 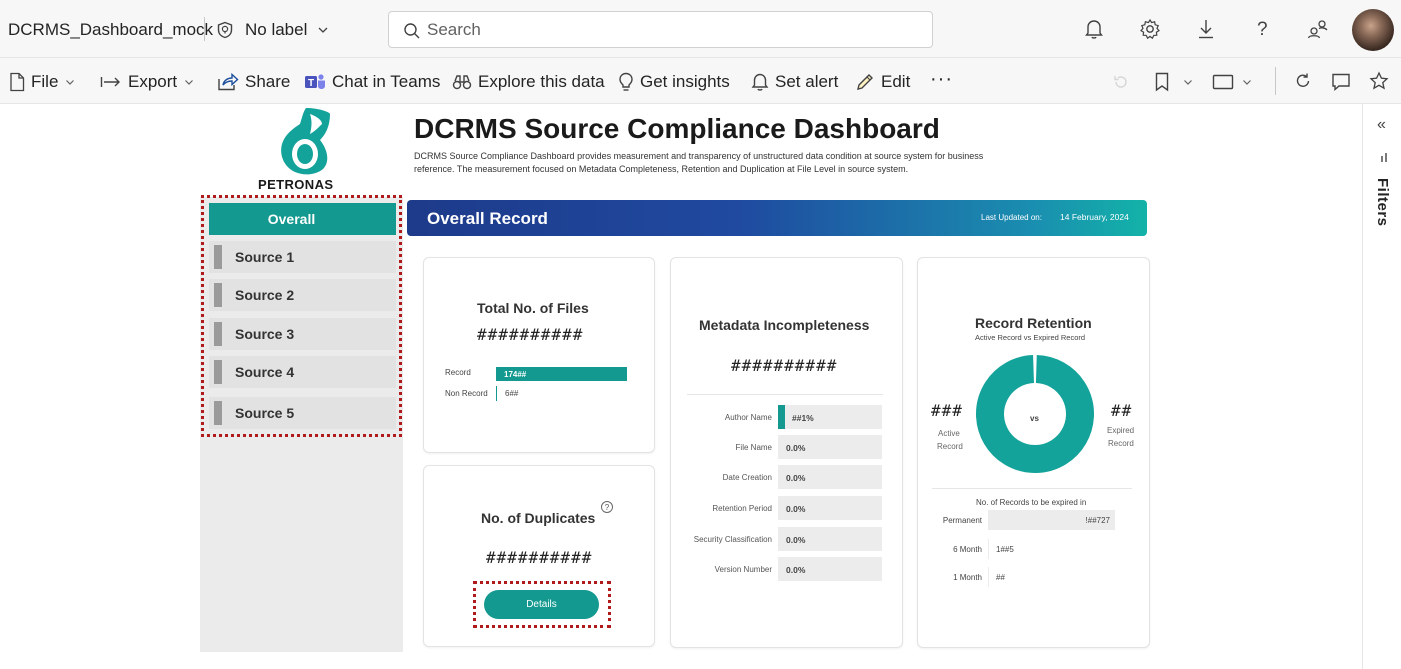 What do you see at coordinates (1122, 410) in the screenshot?
I see `expired-value: ##` at bounding box center [1122, 410].